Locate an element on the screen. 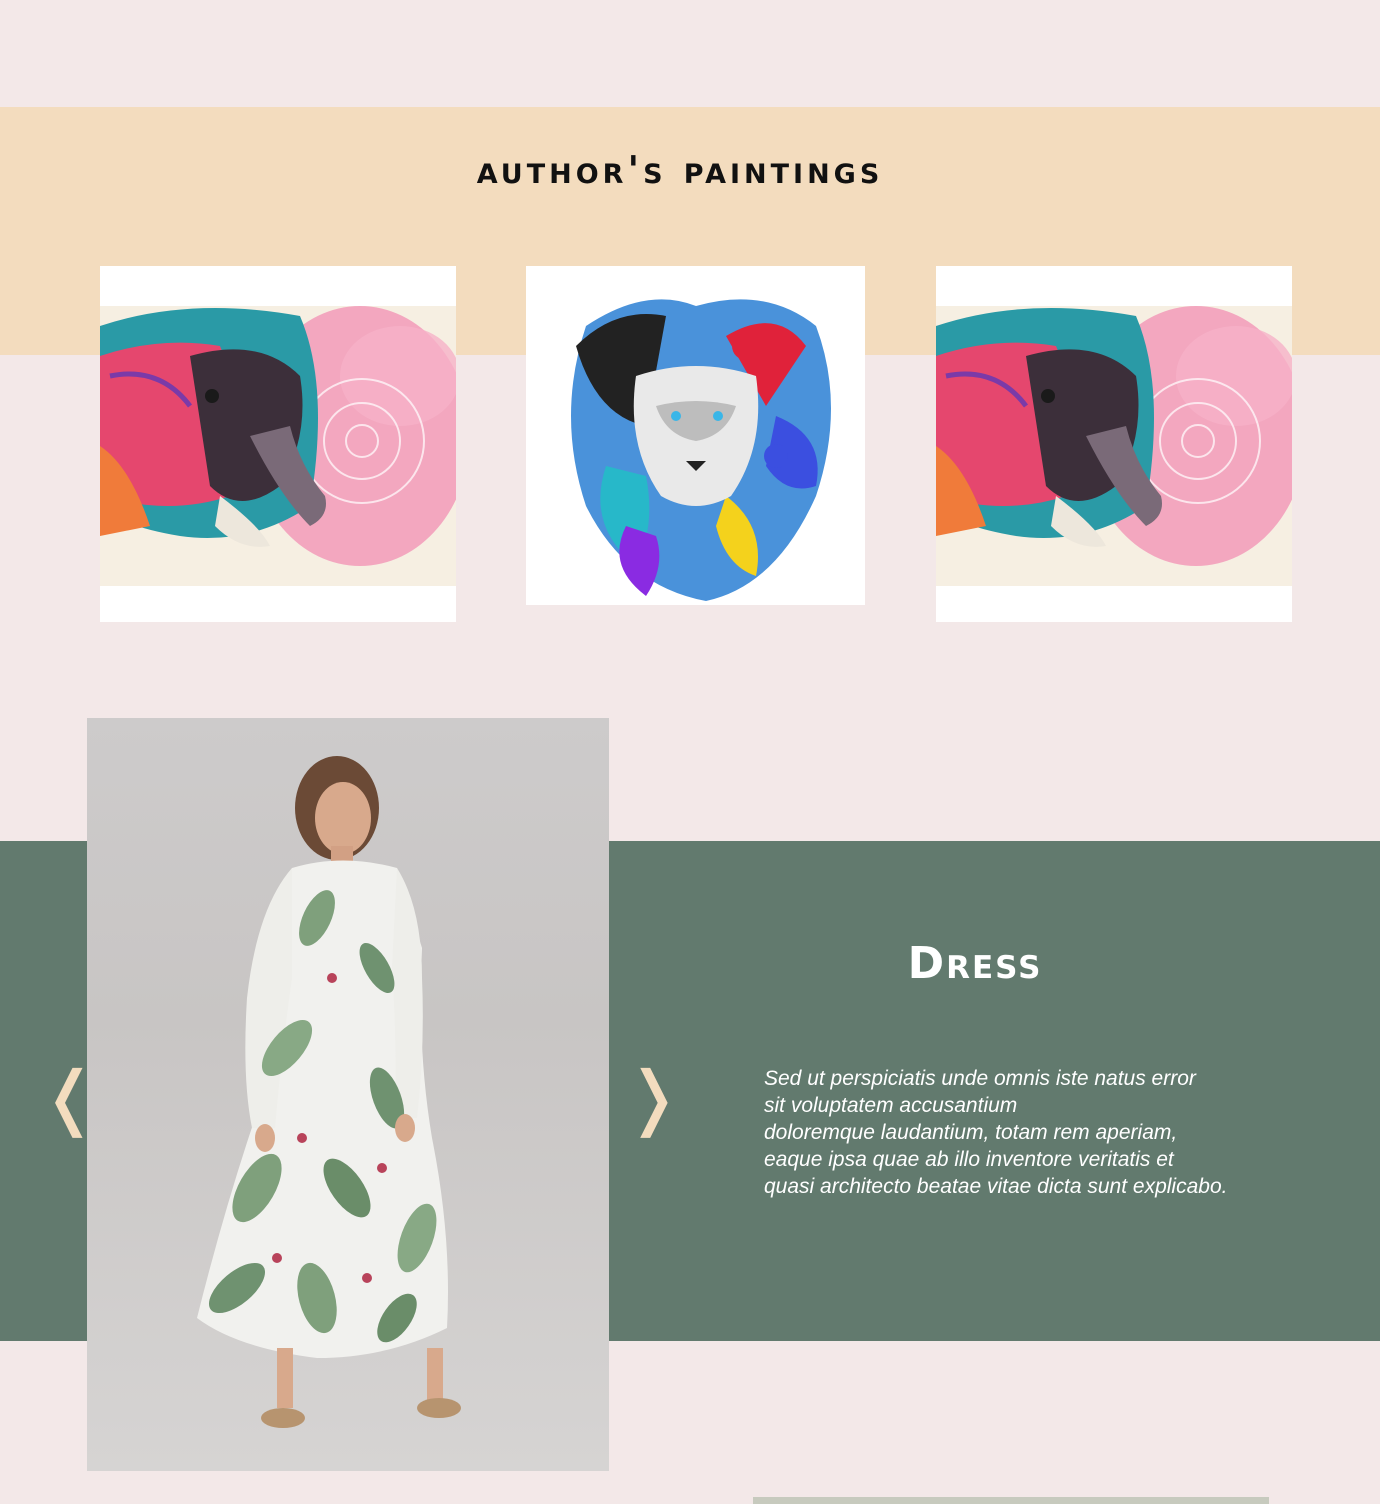 This screenshot has height=1504, width=1380. chevron-right-icon: ❭ is located at coordinates (653, 1097).